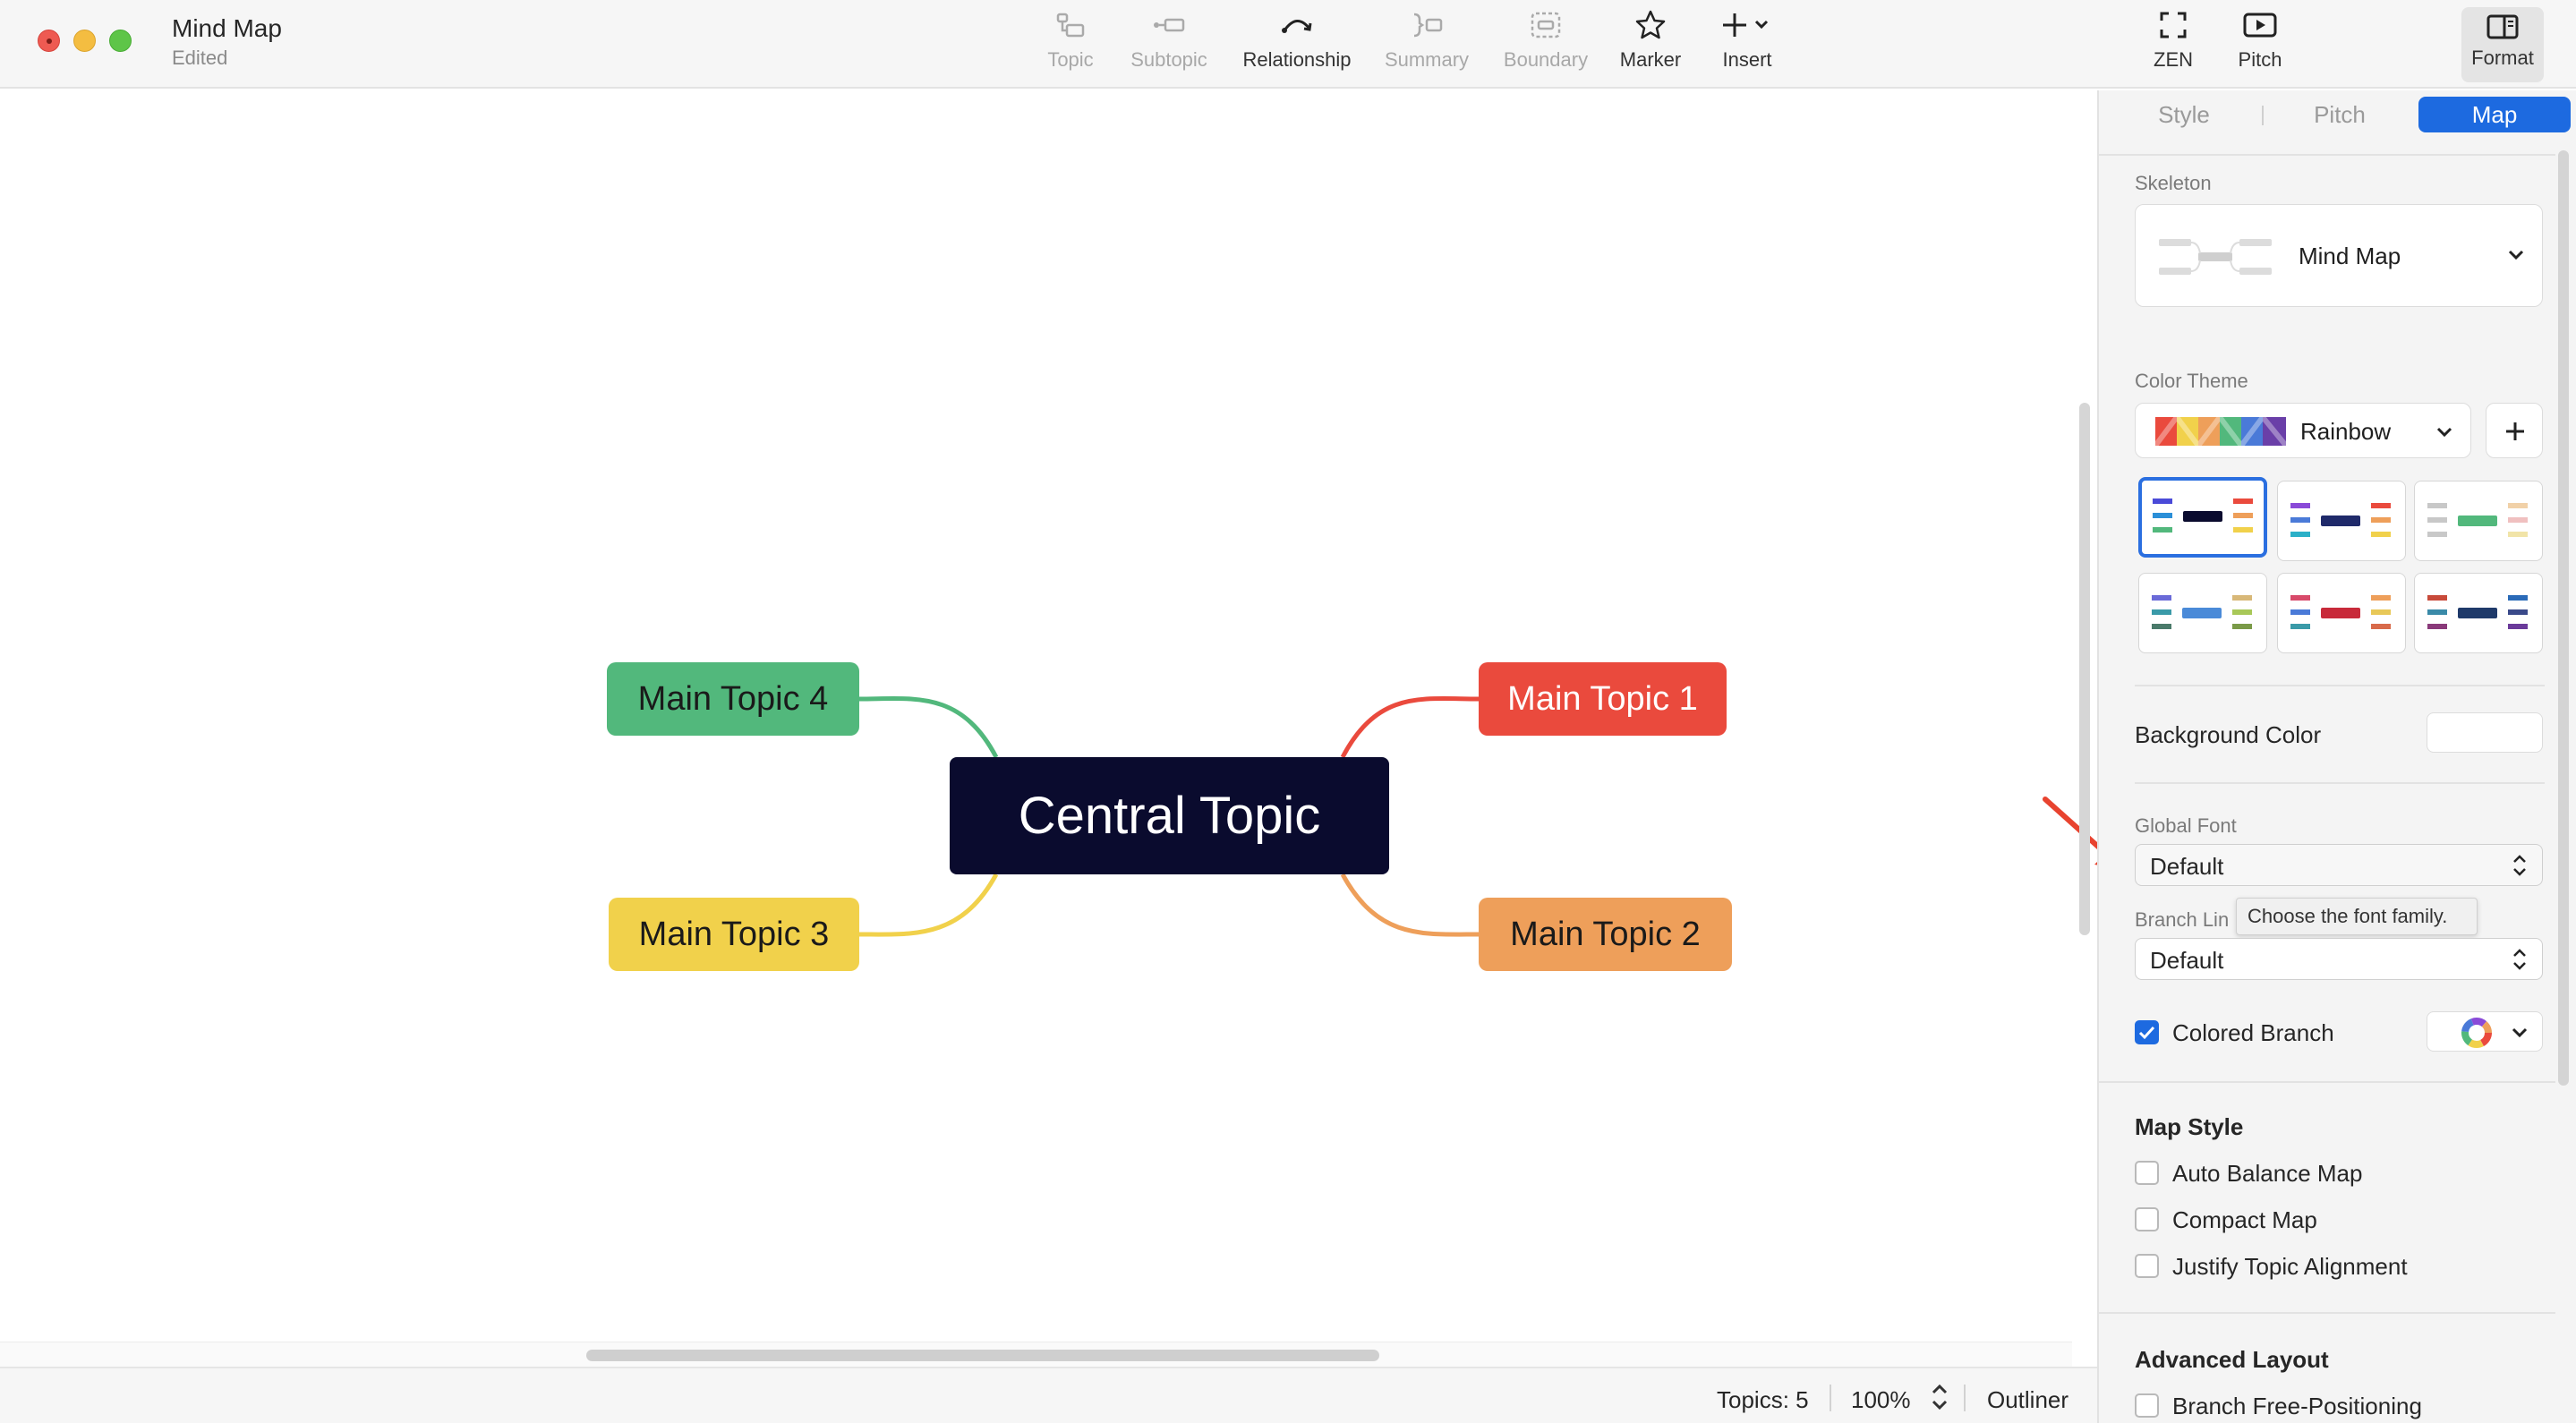 This screenshot has height=1423, width=2576. What do you see at coordinates (1605, 935) in the screenshot?
I see `main-topic-2: Main Topic 2` at bounding box center [1605, 935].